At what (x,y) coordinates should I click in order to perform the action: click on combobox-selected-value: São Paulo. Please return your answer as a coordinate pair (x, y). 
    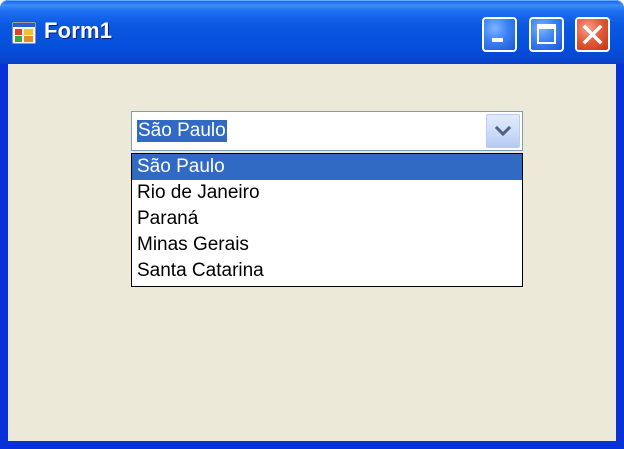
    Looking at the image, I should click on (182, 131).